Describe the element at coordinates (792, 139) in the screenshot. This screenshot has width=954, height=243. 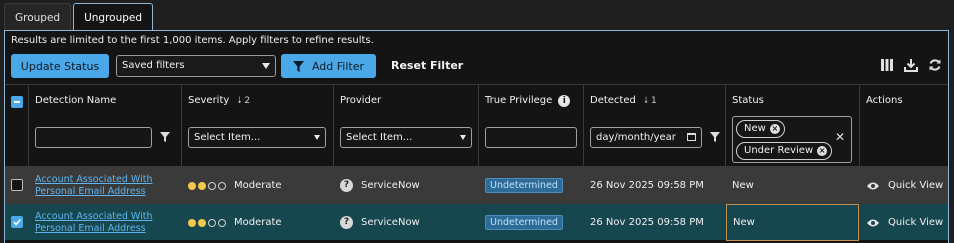
I see `status-filter-multiselect: New × Under Review × ✕` at that location.